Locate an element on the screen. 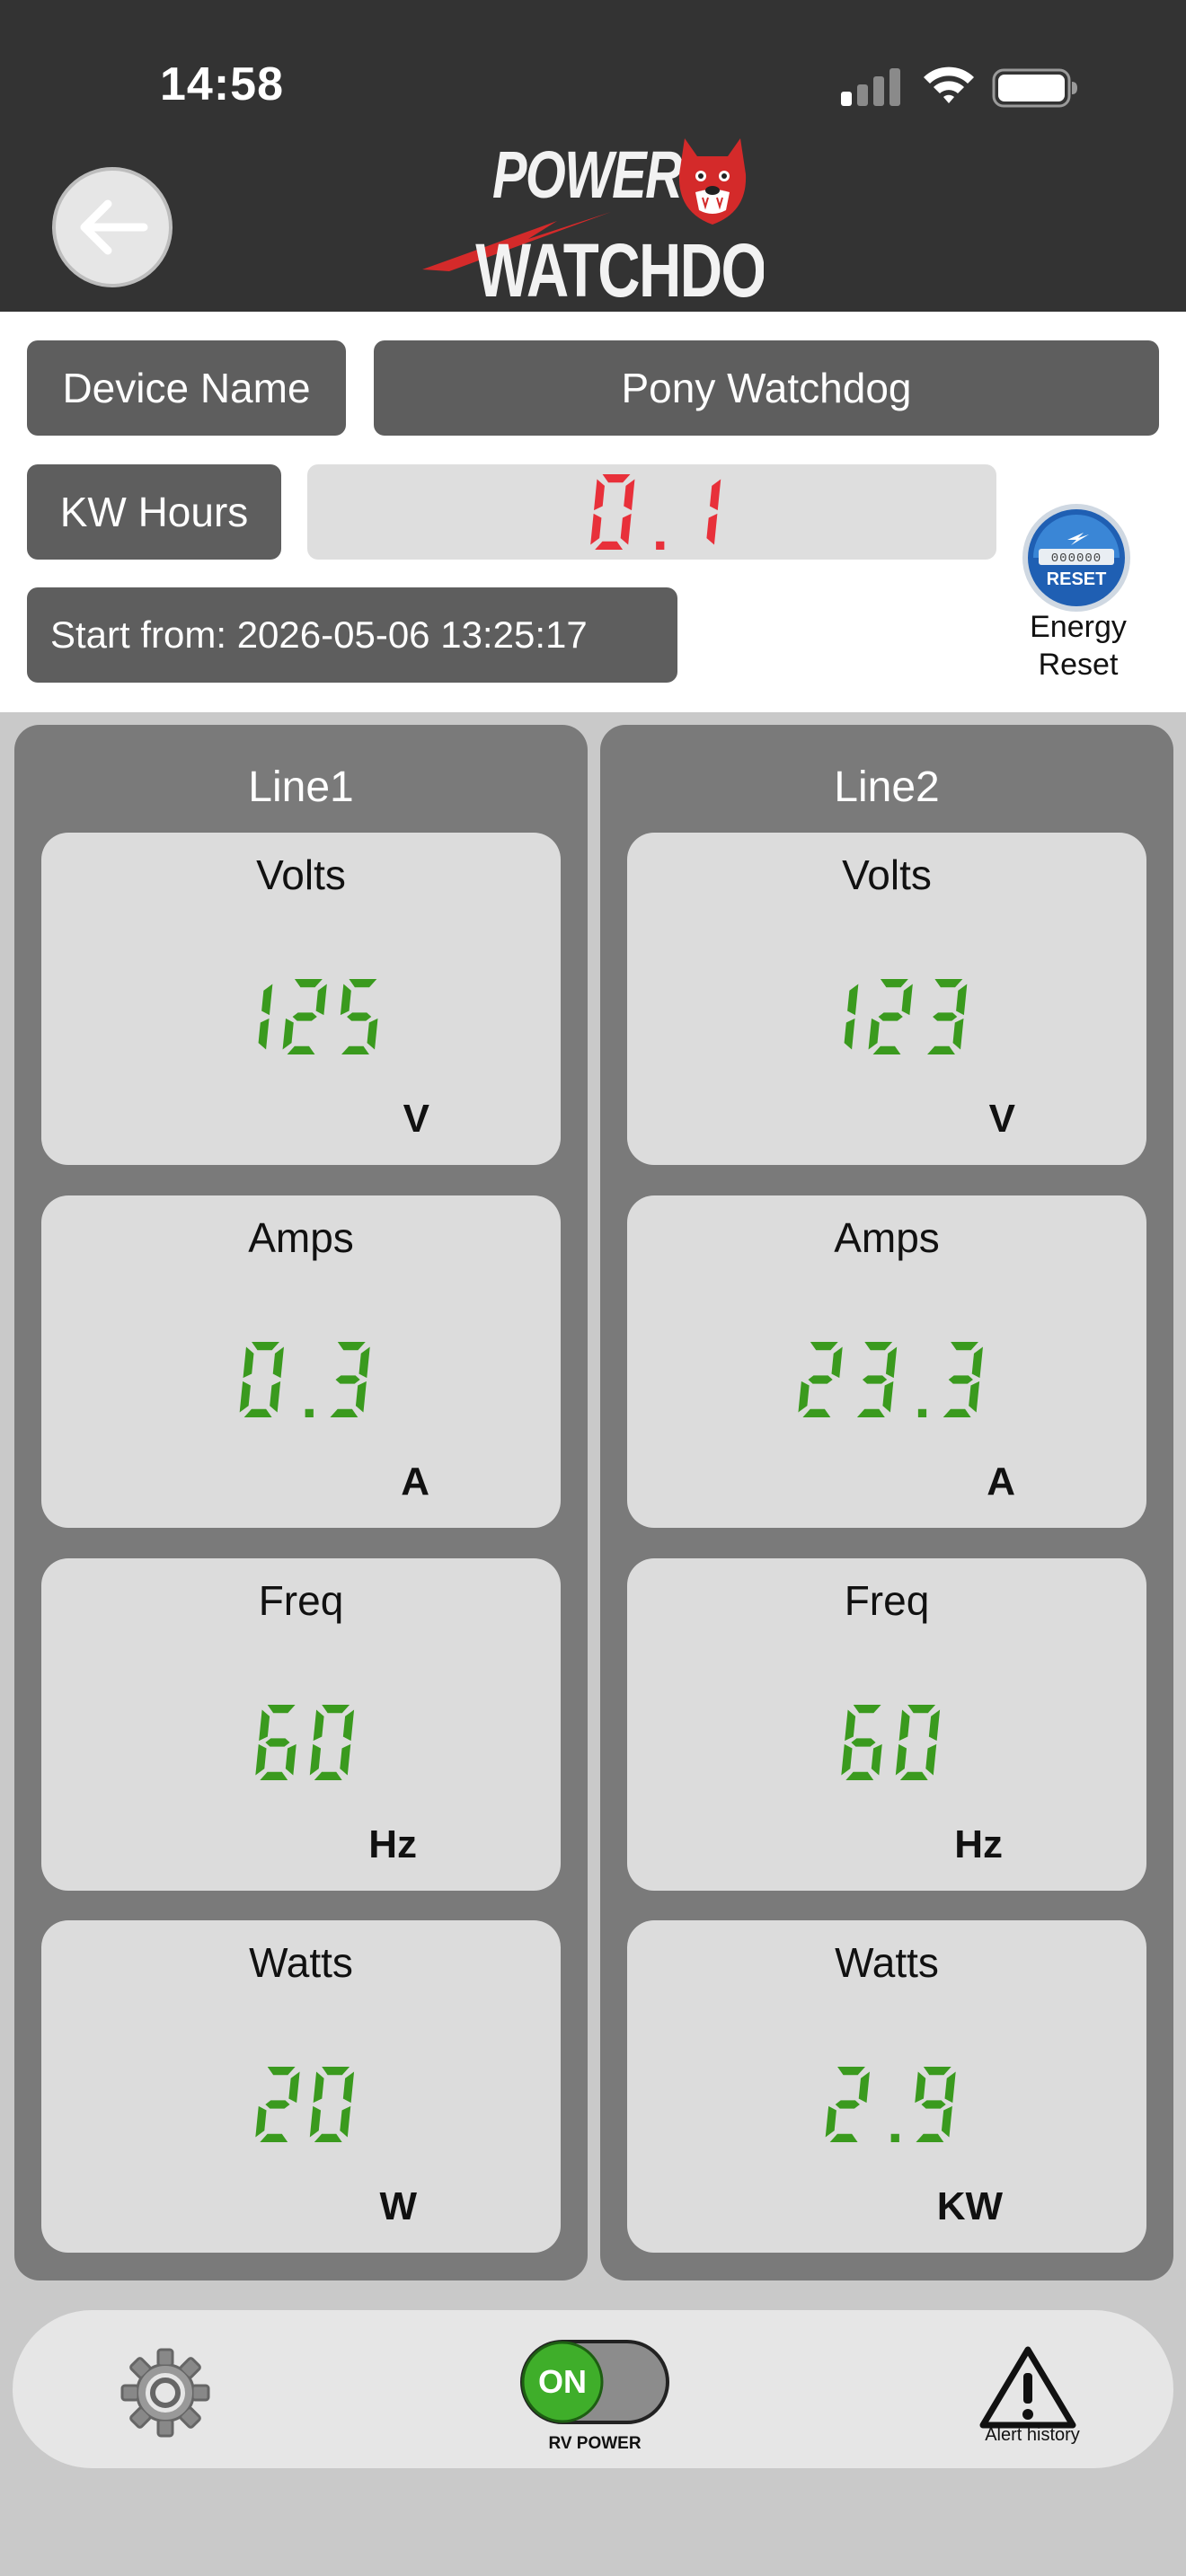 Image resolution: width=1186 pixels, height=2576 pixels. back-arrow-icon is located at coordinates (114, 227).